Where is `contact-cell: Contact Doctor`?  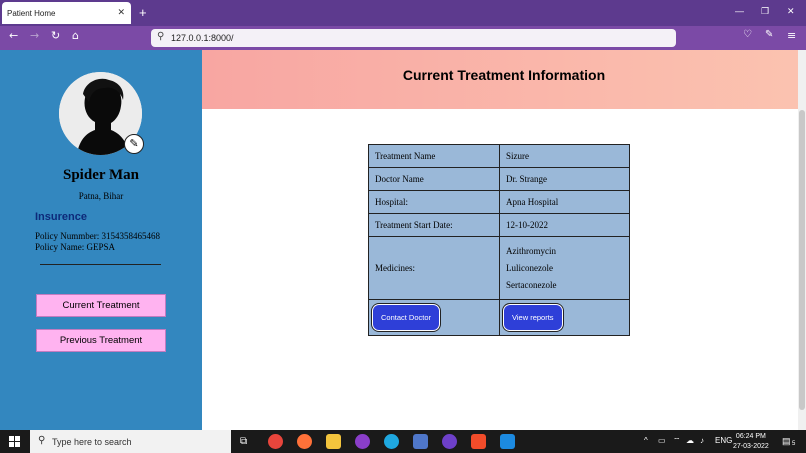 contact-cell: Contact Doctor is located at coordinates (434, 317).